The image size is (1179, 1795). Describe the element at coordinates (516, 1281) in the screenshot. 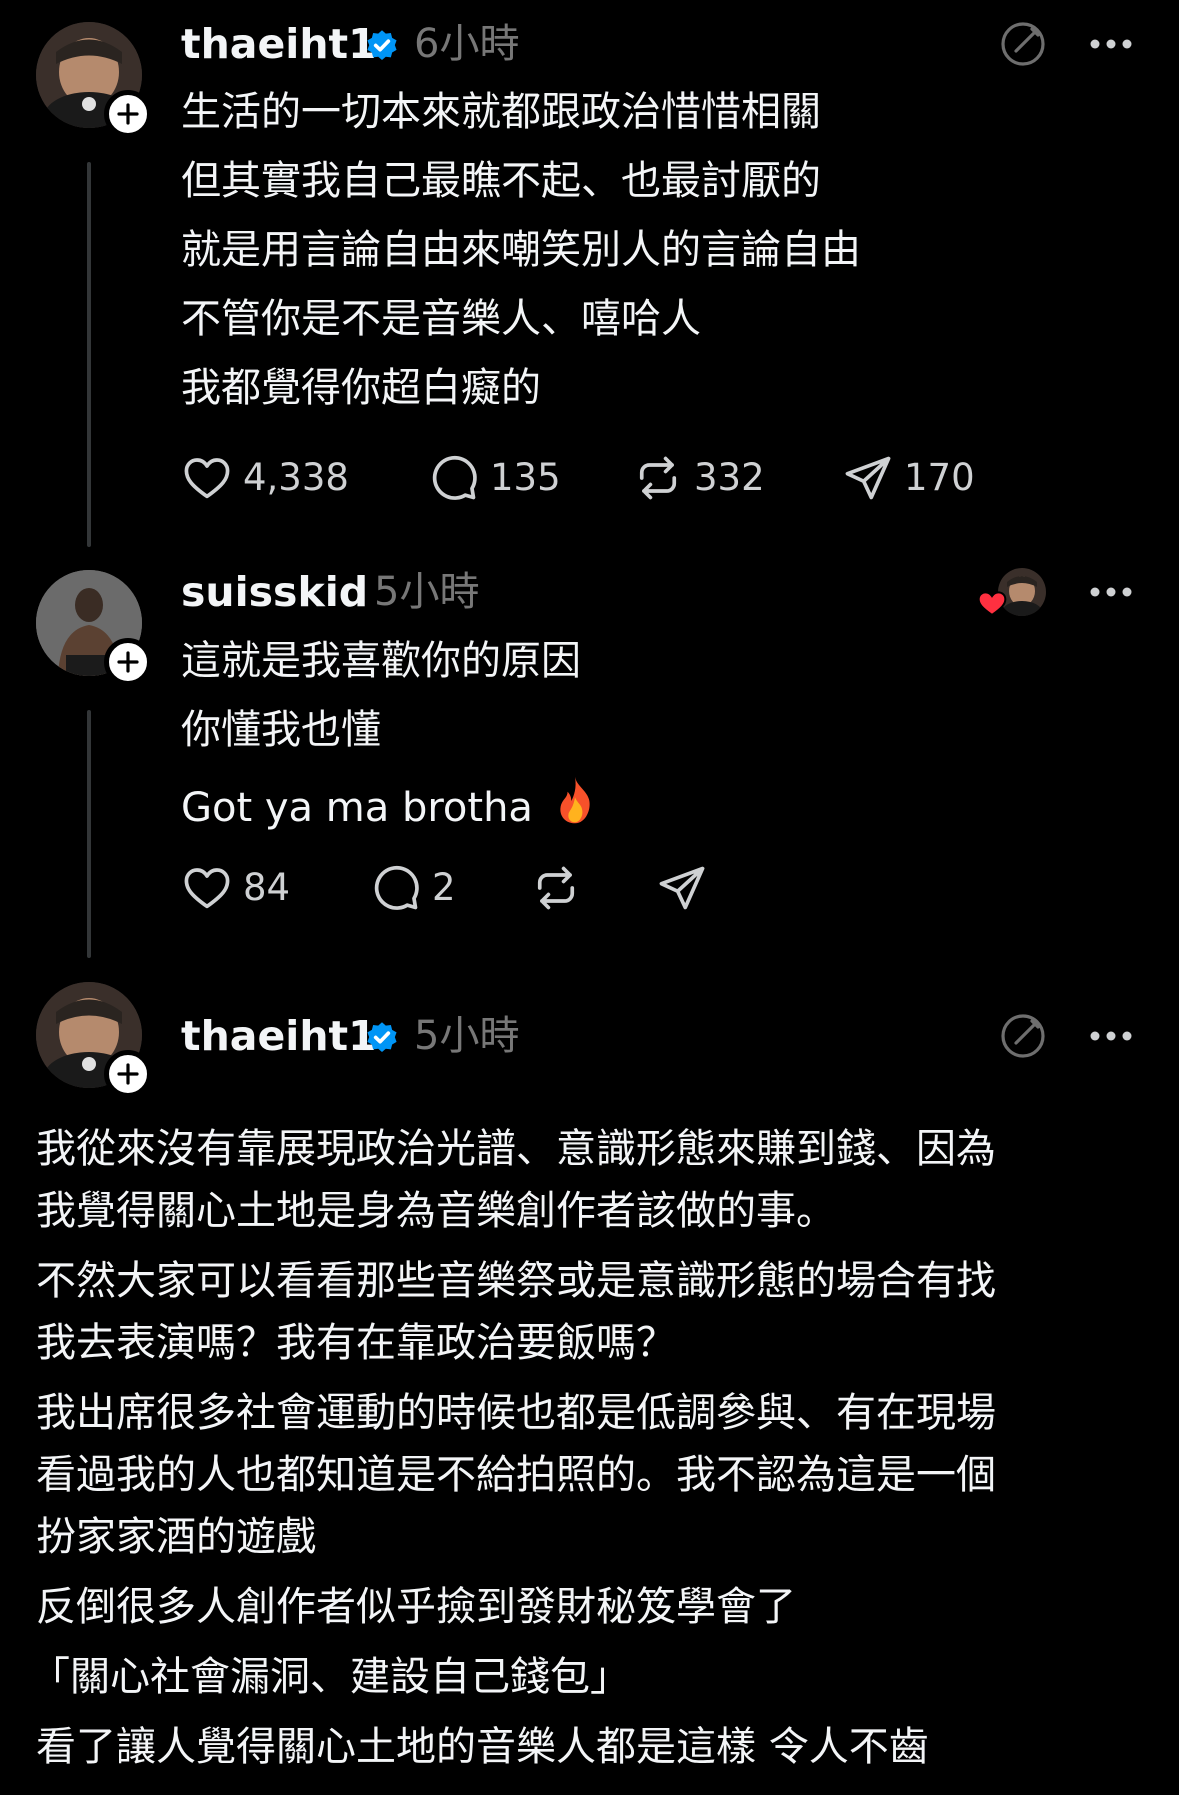

I see `post-text-line: 不然大家可以看看那些音樂祭或是意識形態的場合有找` at that location.